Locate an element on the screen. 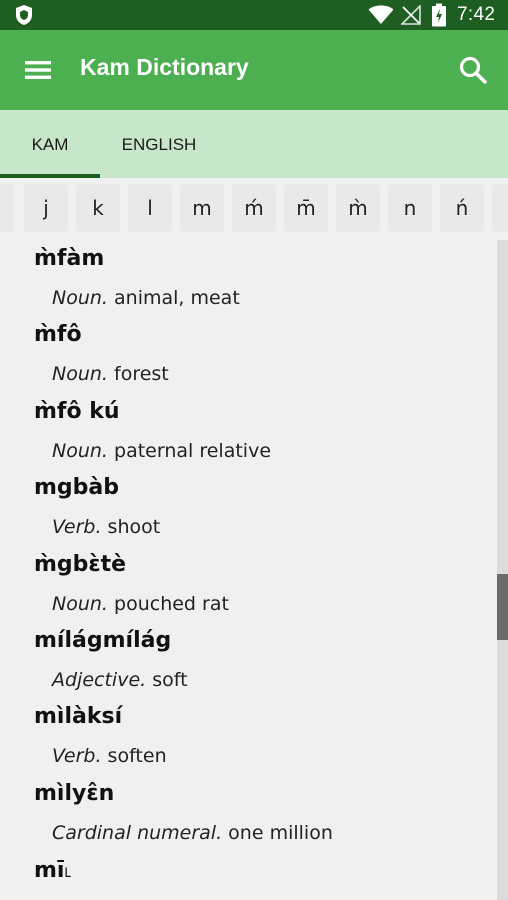  definition: Verb. soften is located at coordinates (109, 756).